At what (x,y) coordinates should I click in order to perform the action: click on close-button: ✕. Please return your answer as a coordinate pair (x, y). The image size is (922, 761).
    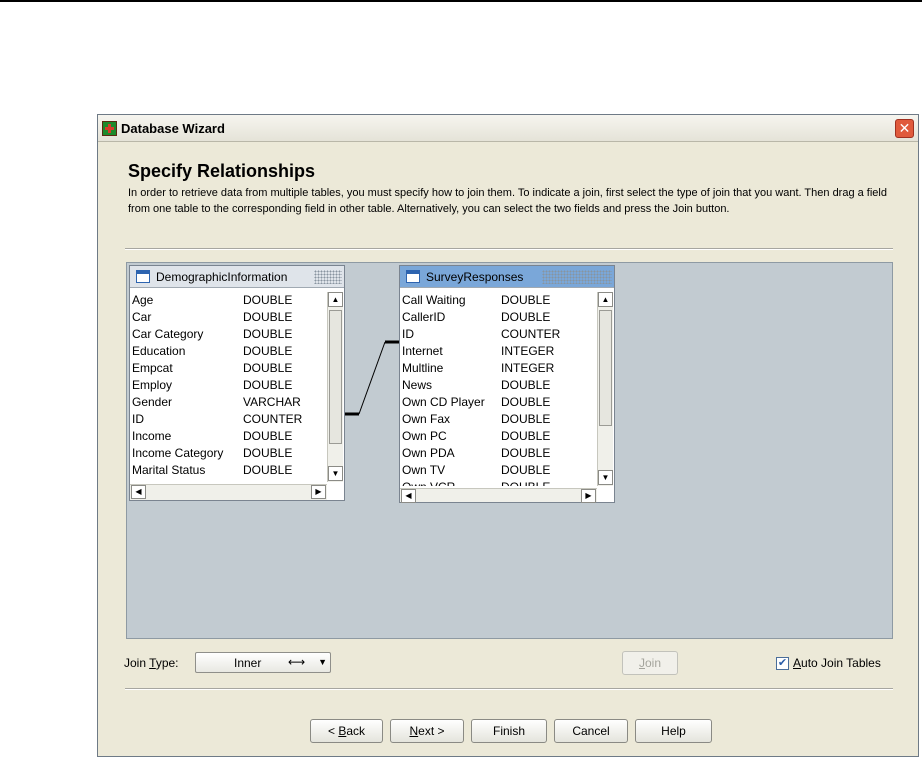
    Looking at the image, I should click on (904, 128).